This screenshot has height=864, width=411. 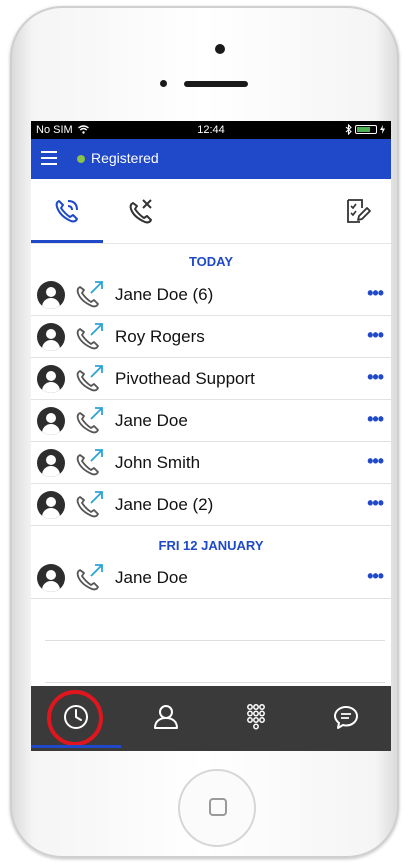 I want to click on clock: 12:44, so click(x=211, y=130).